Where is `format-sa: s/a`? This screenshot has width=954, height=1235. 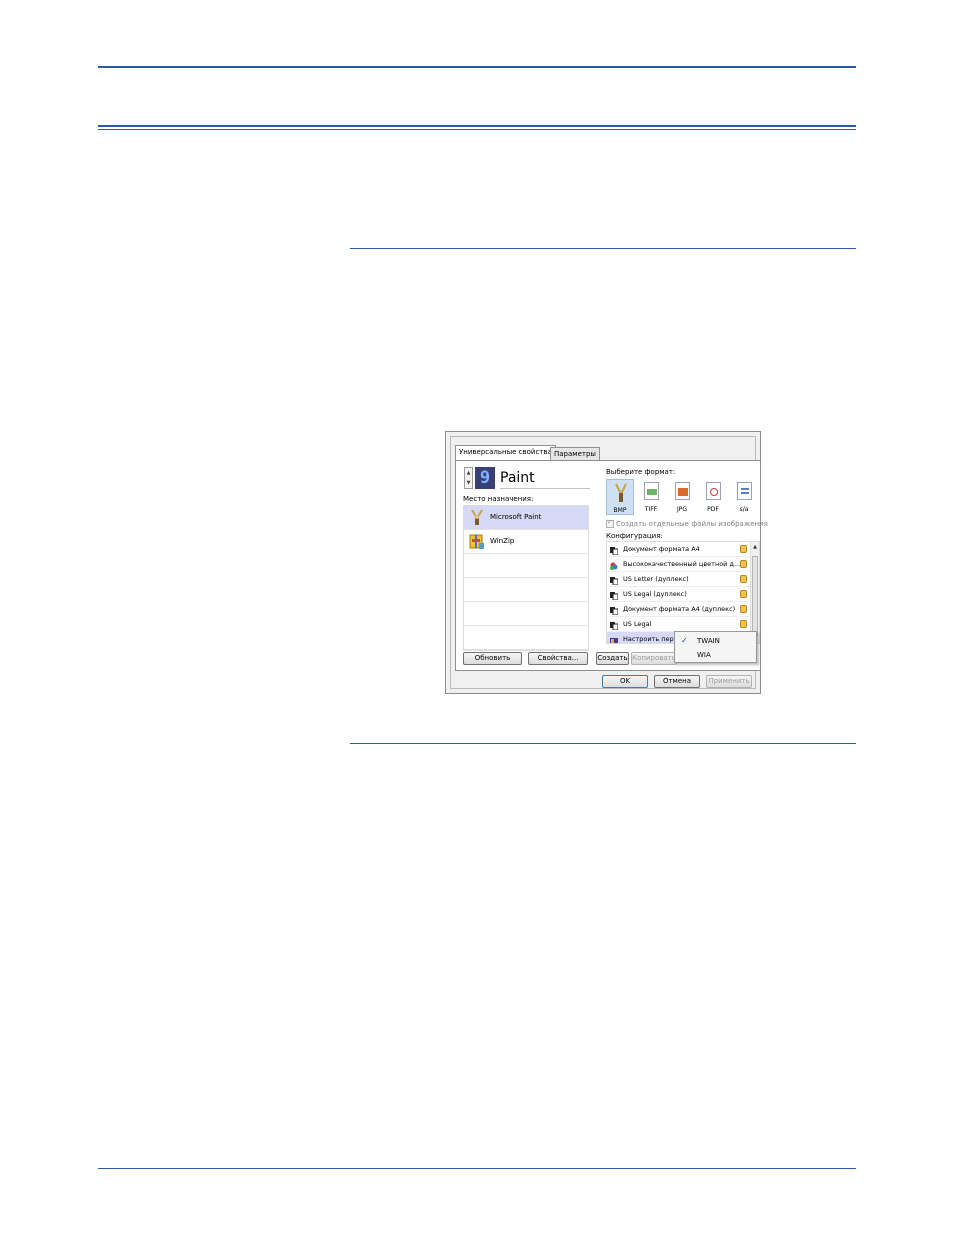
format-sa: s/a is located at coordinates (744, 497).